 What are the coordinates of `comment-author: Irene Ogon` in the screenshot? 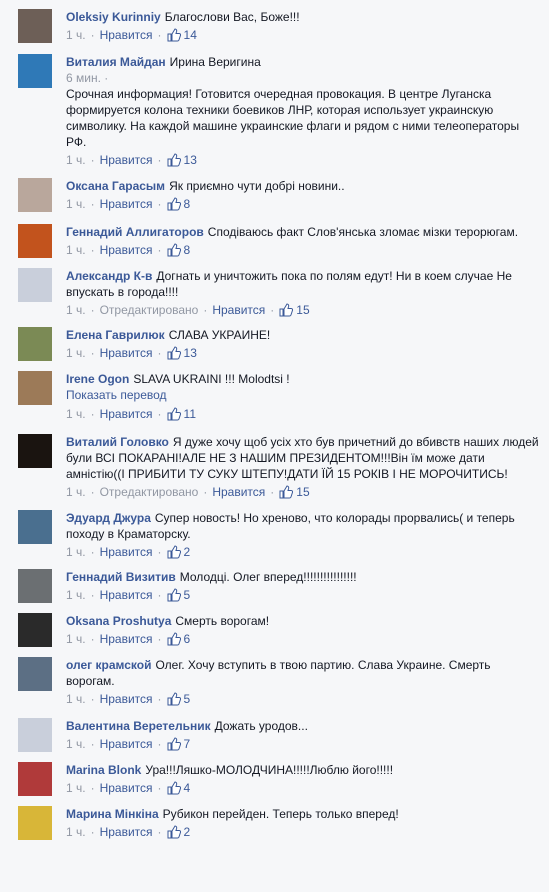 It's located at (97, 379).